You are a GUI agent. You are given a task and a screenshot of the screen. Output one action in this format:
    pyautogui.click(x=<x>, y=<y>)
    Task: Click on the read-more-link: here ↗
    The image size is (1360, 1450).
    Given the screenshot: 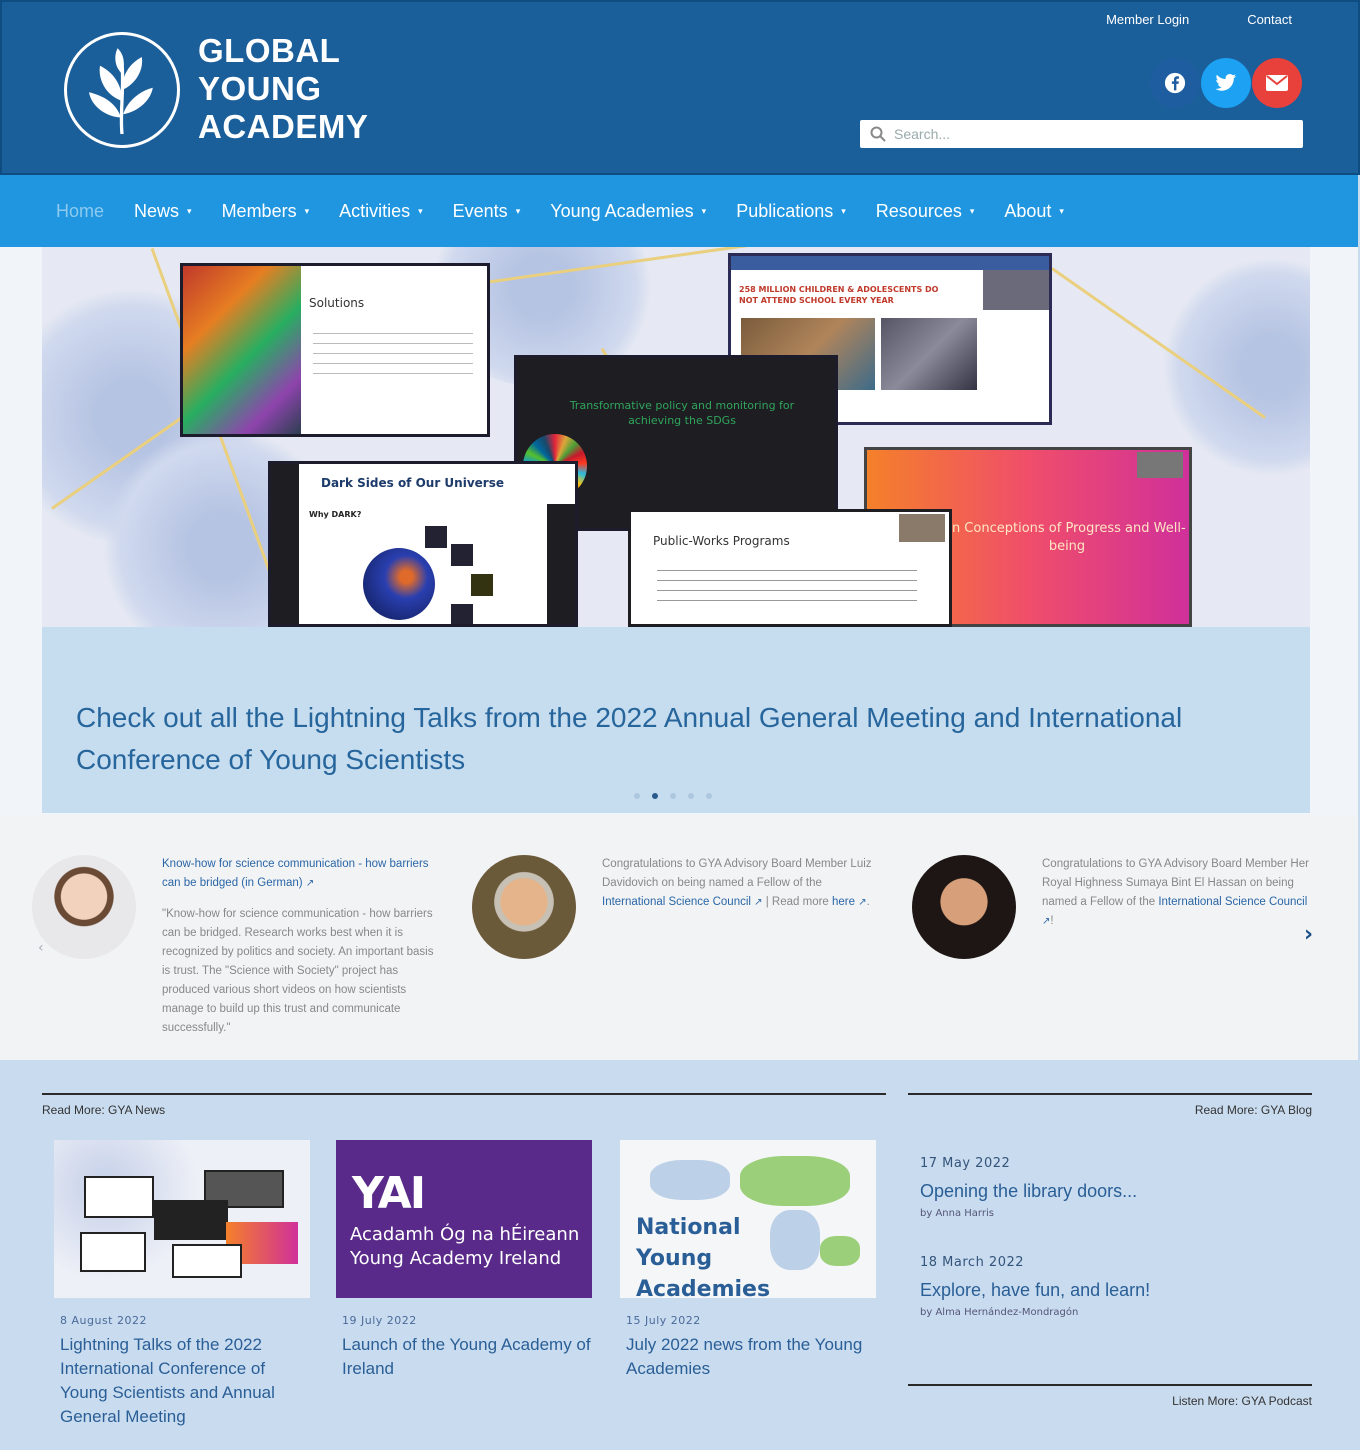 What is the action you would take?
    pyautogui.click(x=849, y=902)
    